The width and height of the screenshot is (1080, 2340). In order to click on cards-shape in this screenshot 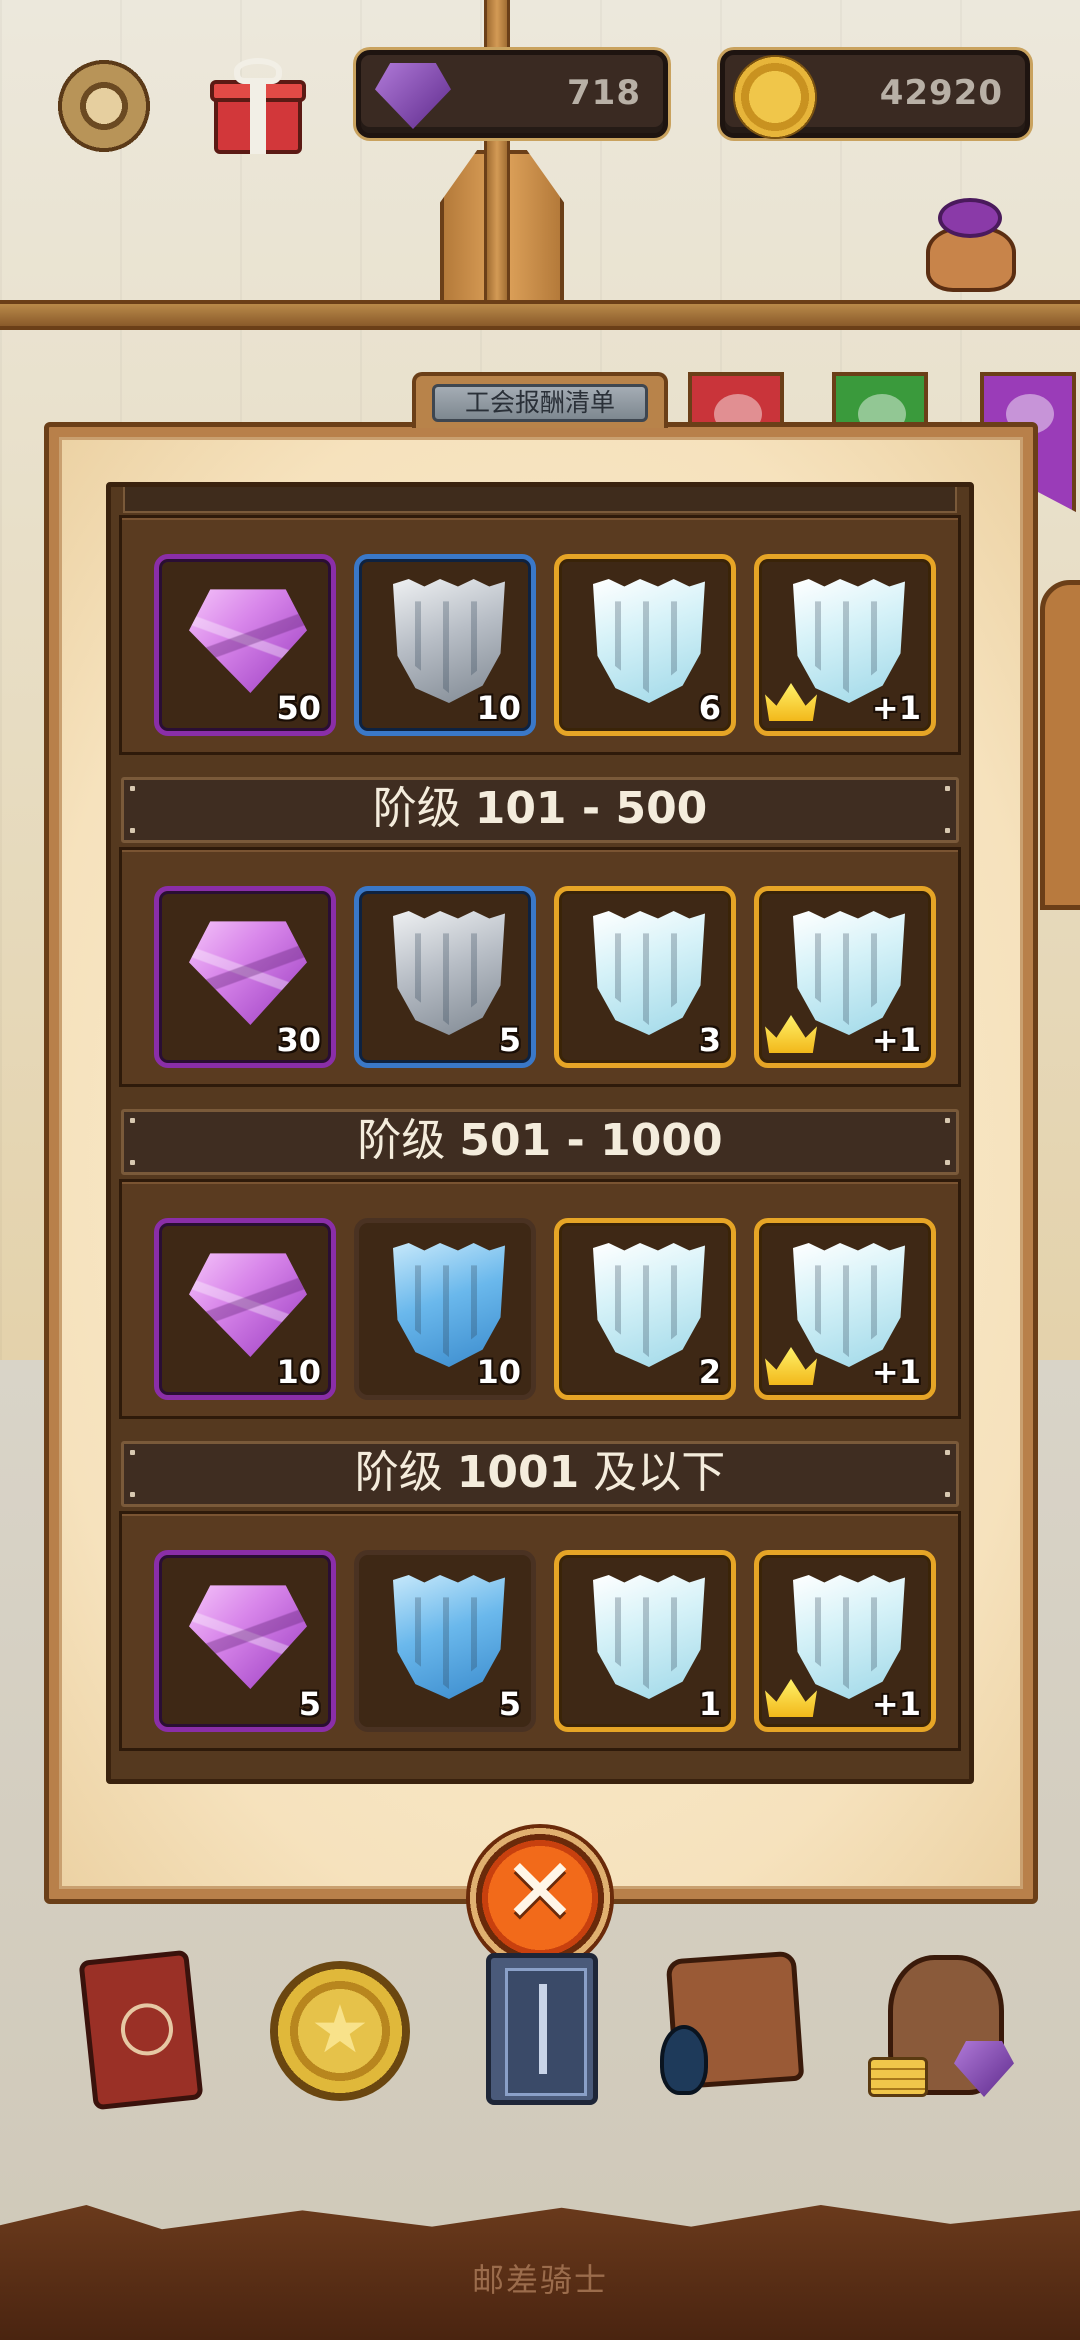, I will do `click(542, 2029)`.